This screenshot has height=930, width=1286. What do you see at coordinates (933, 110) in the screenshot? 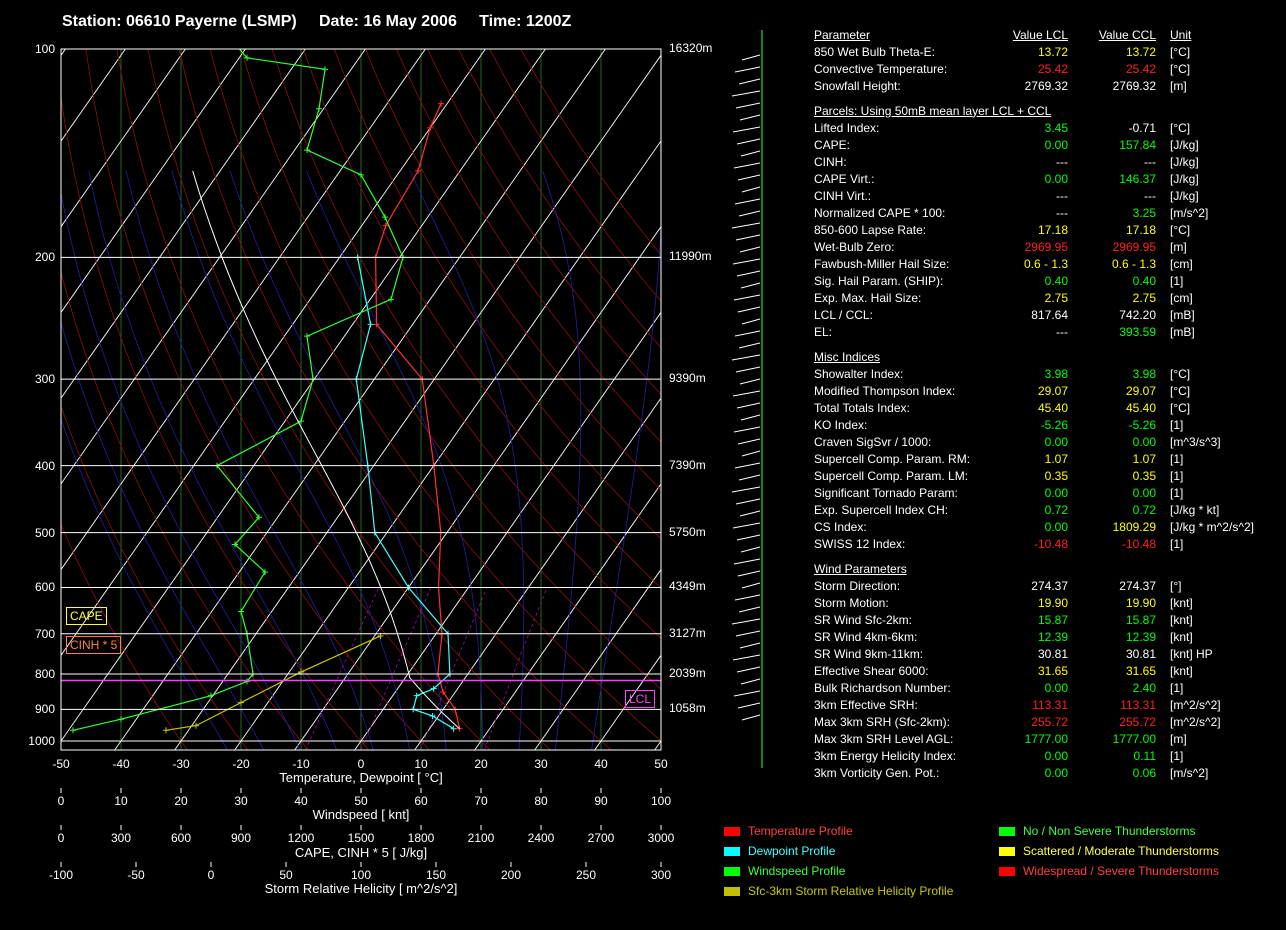
I see `section-title: Parcels: Using 50mB mean layer LCL + CCL` at bounding box center [933, 110].